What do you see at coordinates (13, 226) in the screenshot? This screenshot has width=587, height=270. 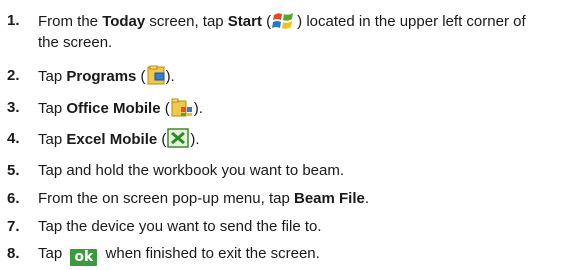 I see `step-number: 7.` at bounding box center [13, 226].